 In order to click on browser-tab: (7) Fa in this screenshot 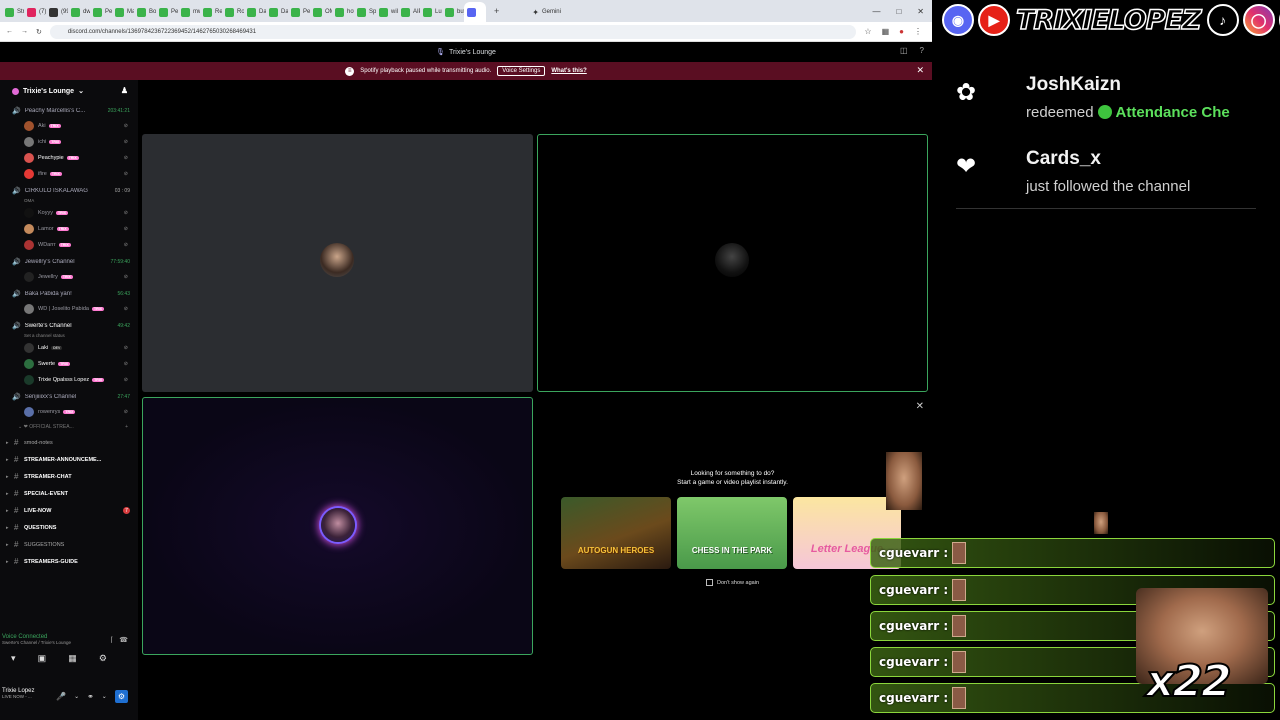, I will do `click(35, 12)`.